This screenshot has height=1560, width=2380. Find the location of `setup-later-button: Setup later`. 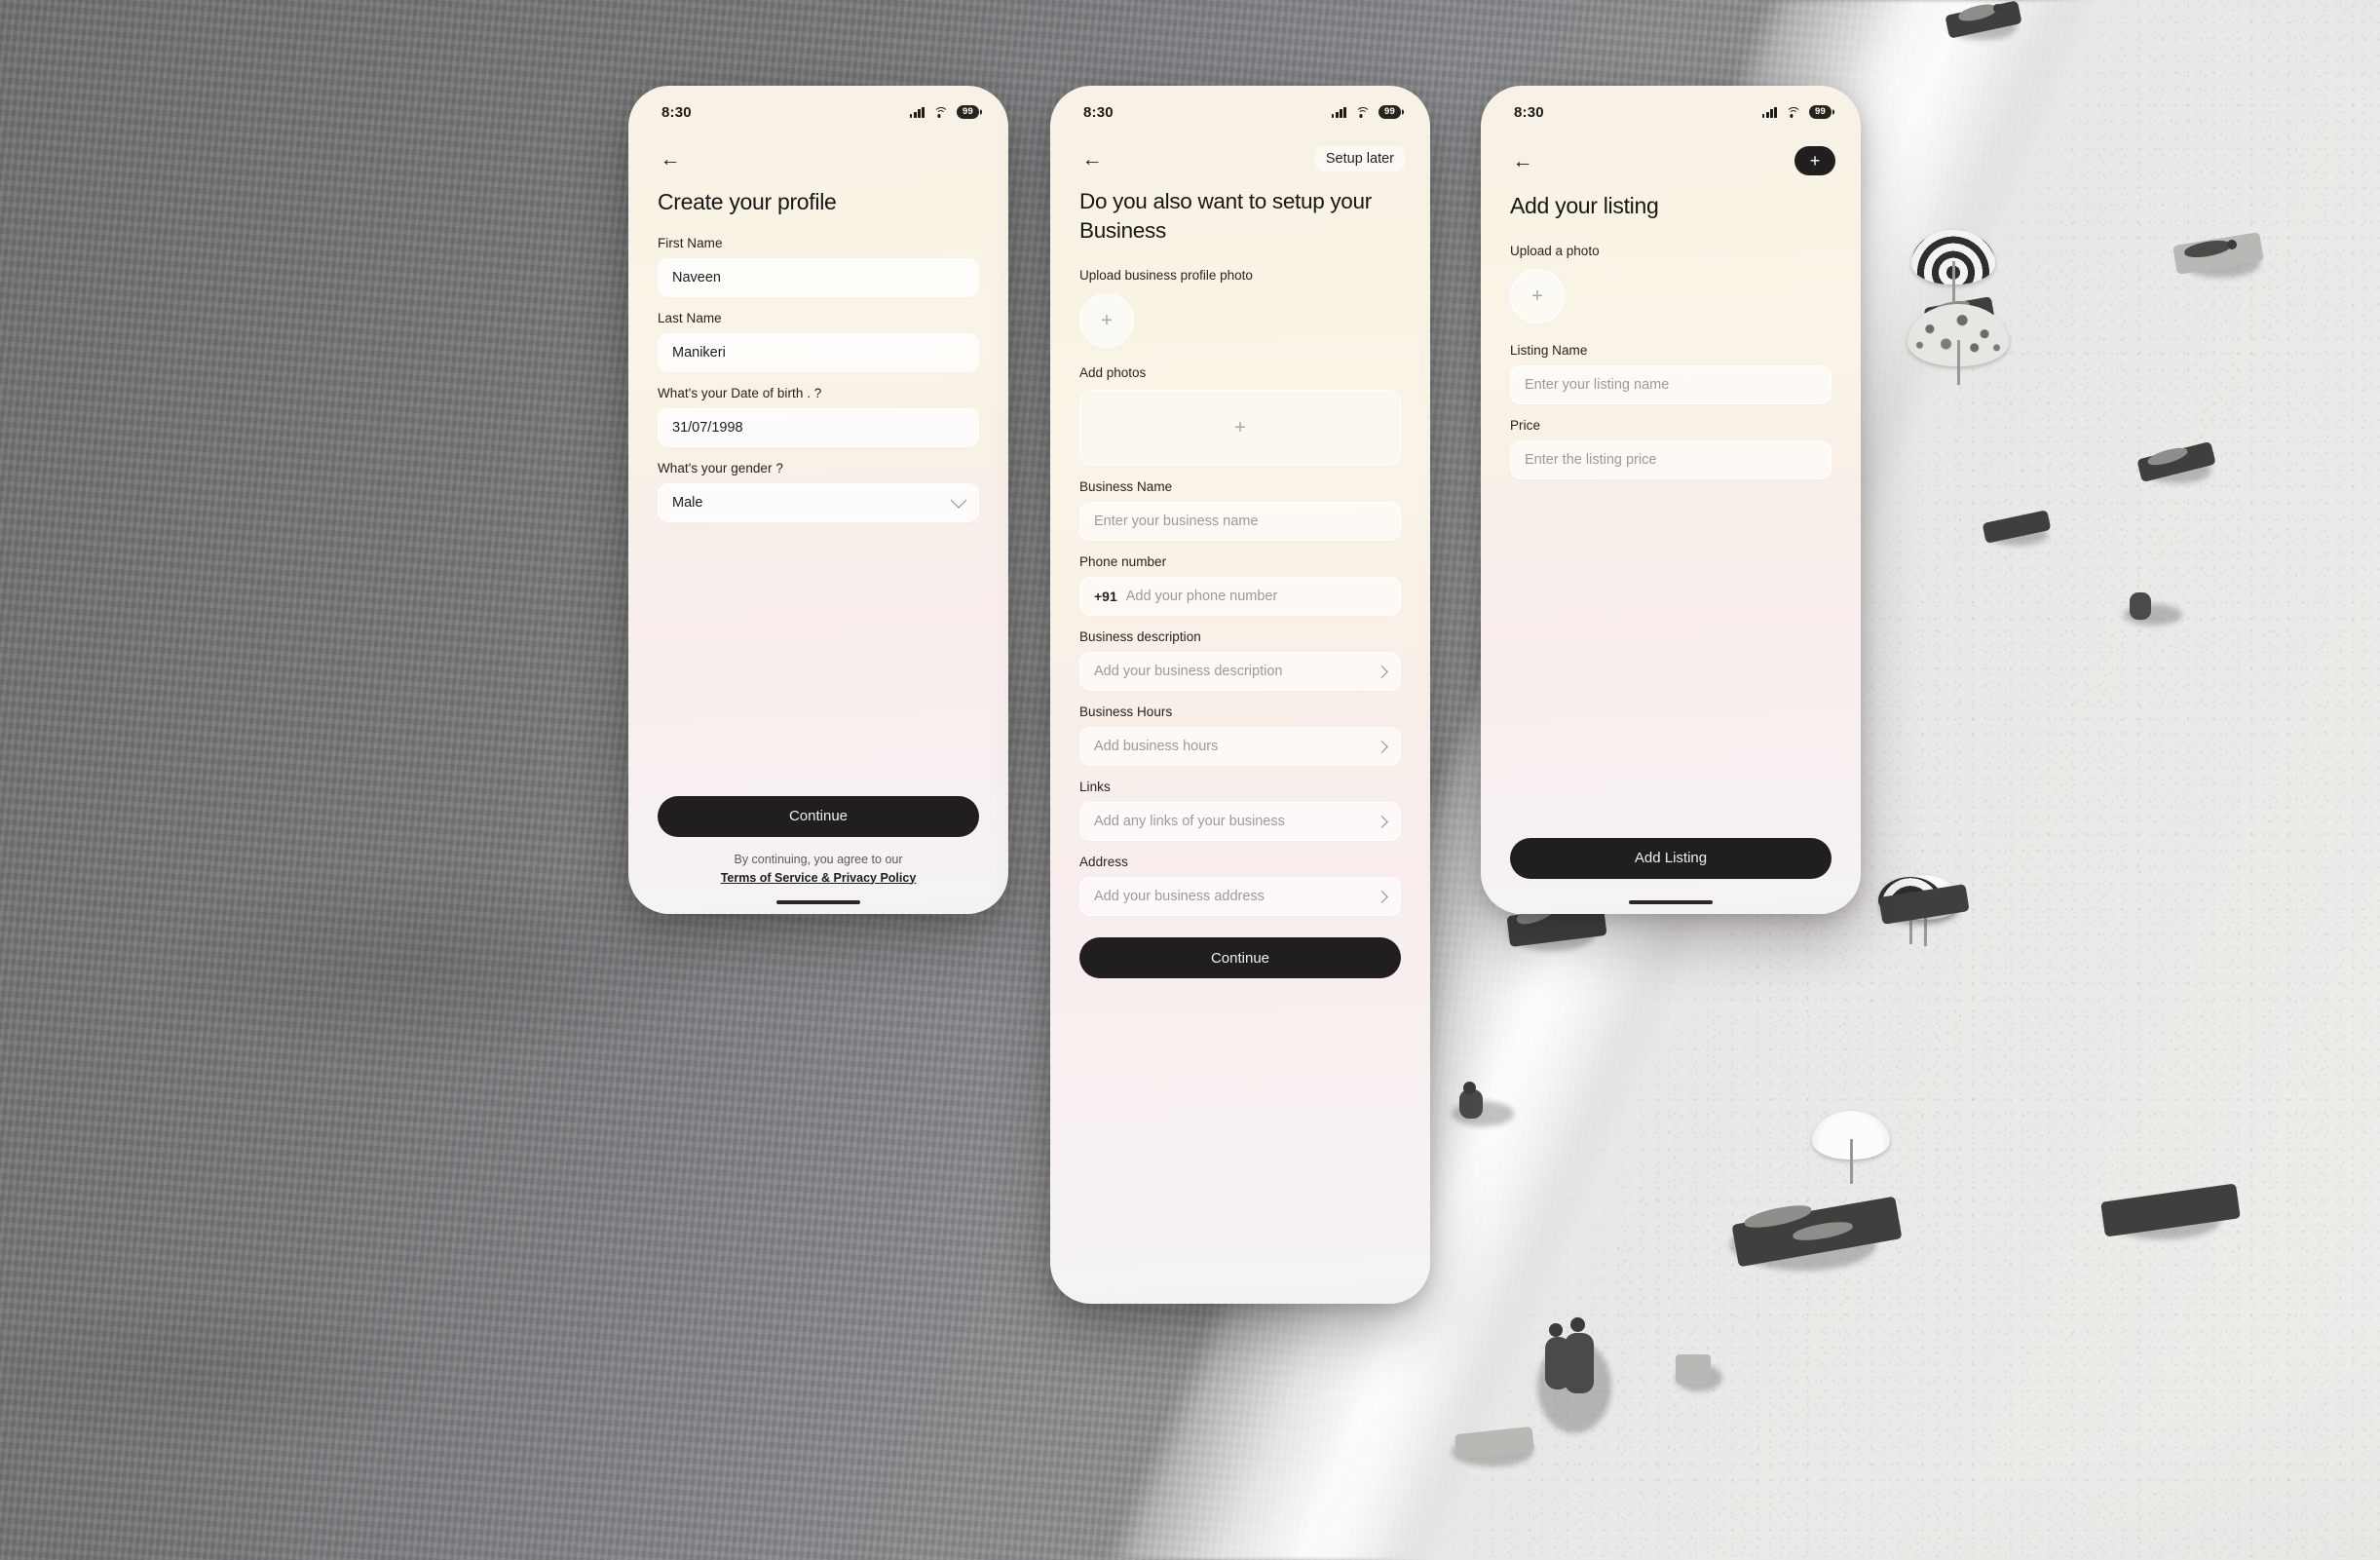

setup-later-button: Setup later is located at coordinates (1359, 158).